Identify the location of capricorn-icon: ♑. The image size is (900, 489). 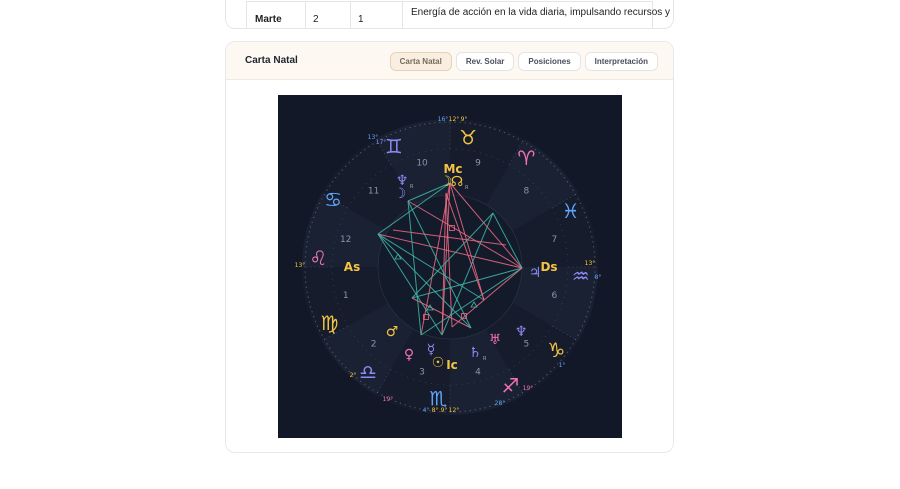
(556, 350).